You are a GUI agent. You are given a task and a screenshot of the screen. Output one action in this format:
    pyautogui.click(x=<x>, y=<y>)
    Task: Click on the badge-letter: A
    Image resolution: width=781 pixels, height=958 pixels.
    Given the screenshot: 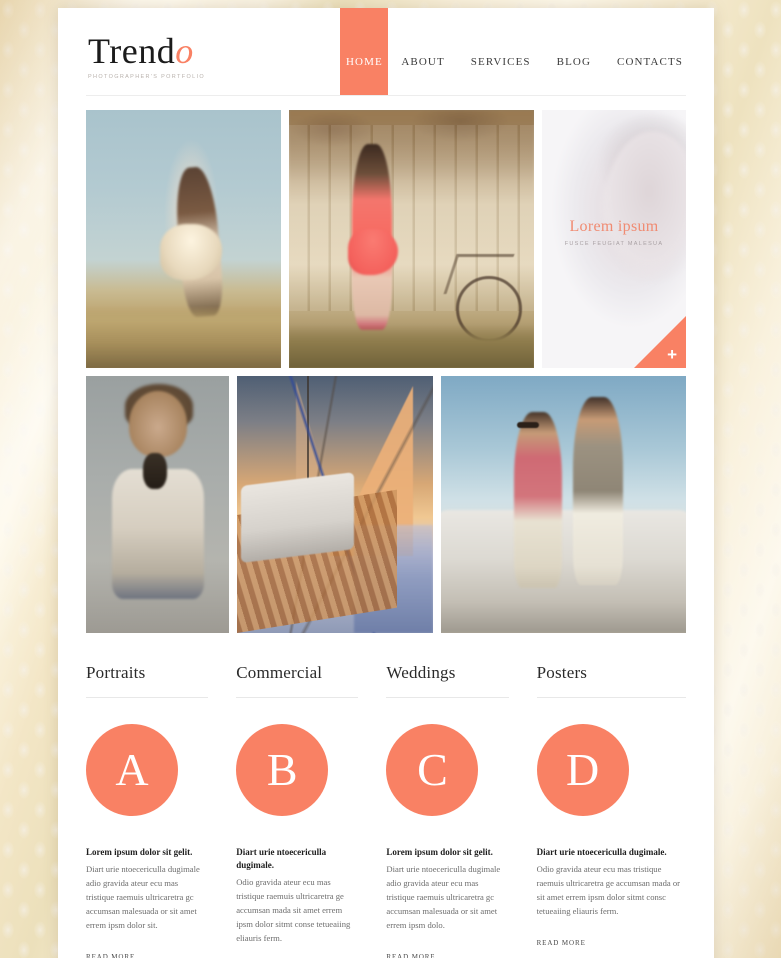 What is the action you would take?
    pyautogui.click(x=132, y=769)
    